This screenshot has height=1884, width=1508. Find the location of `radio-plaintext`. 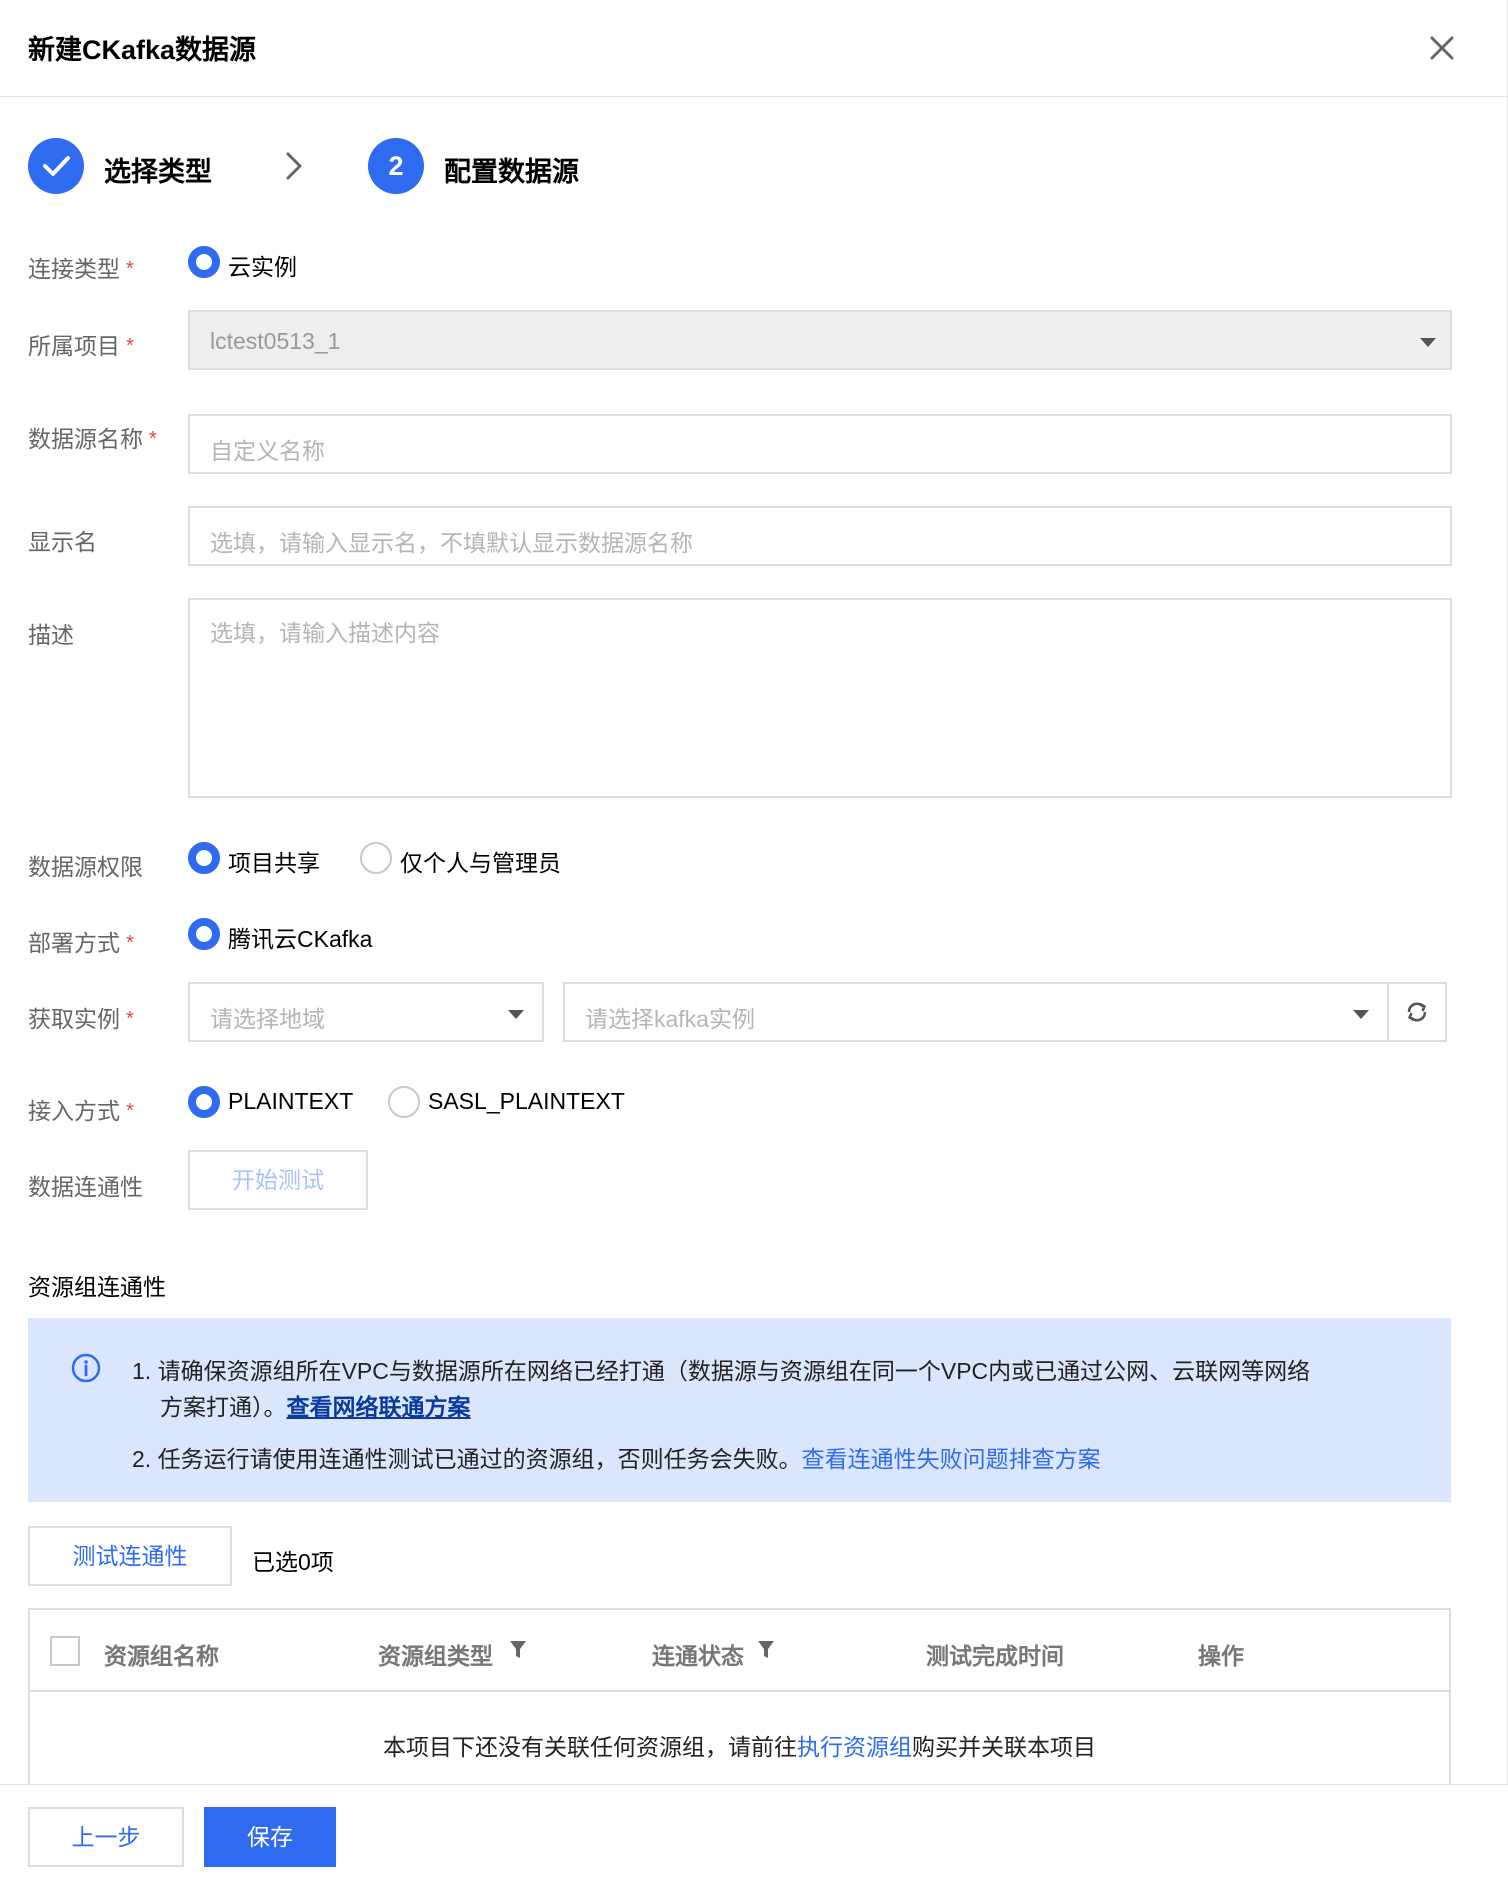

radio-plaintext is located at coordinates (204, 1102).